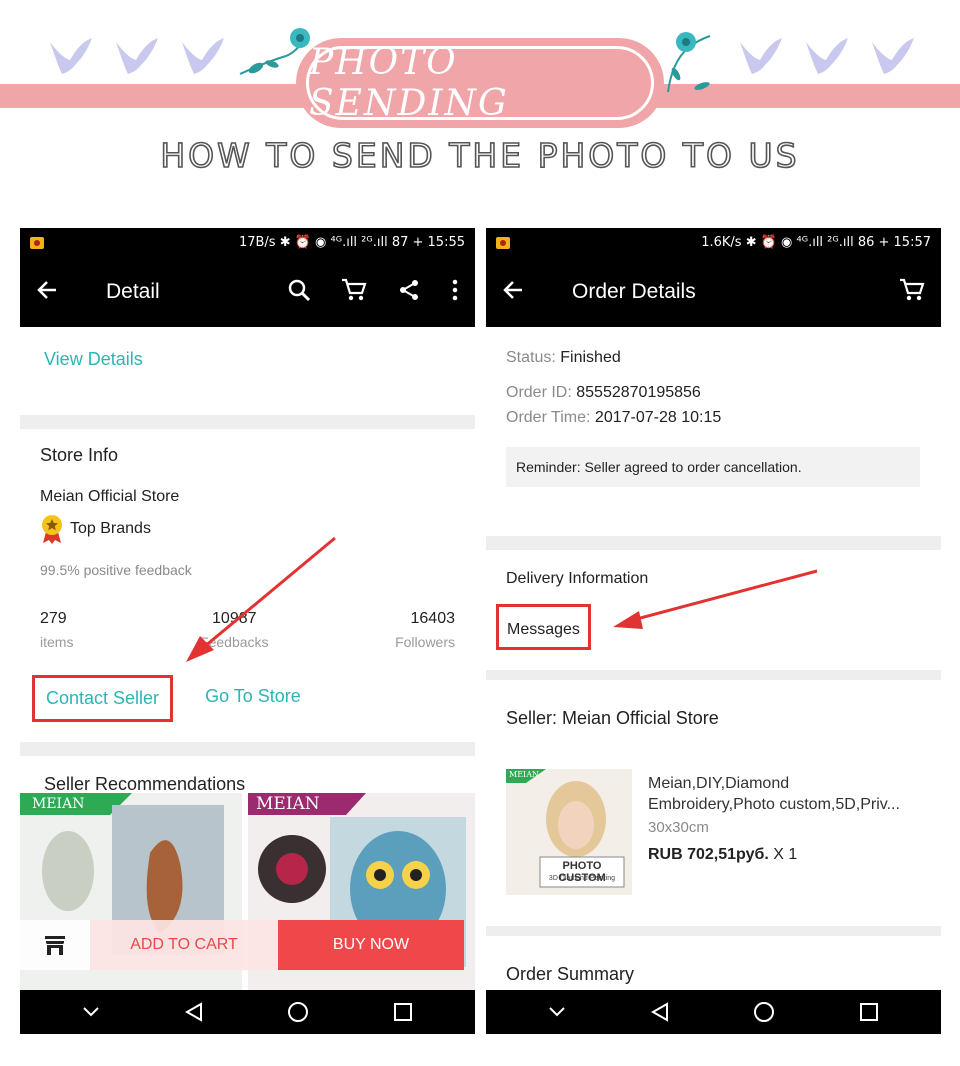 The width and height of the screenshot is (960, 1066). I want to click on messages-highlight: Messages, so click(543, 627).